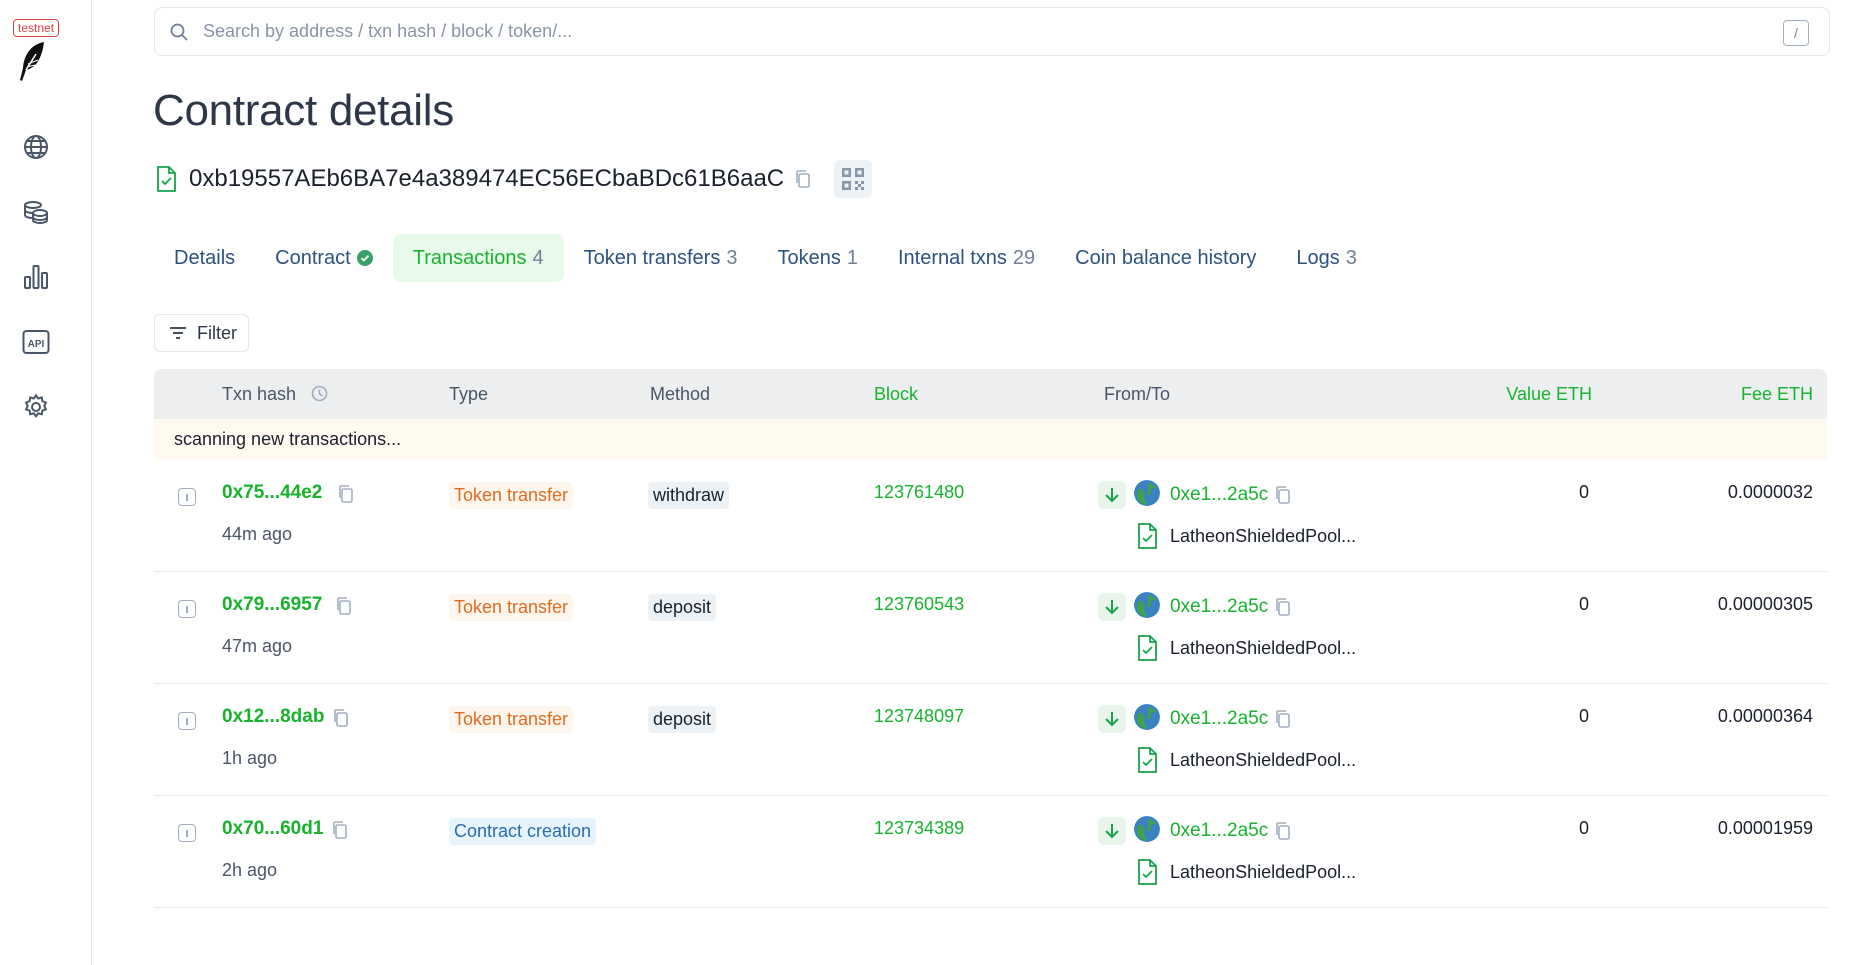 This screenshot has width=1866, height=965. What do you see at coordinates (661, 258) in the screenshot?
I see `tab-token-transfers: Token transfers 3` at bounding box center [661, 258].